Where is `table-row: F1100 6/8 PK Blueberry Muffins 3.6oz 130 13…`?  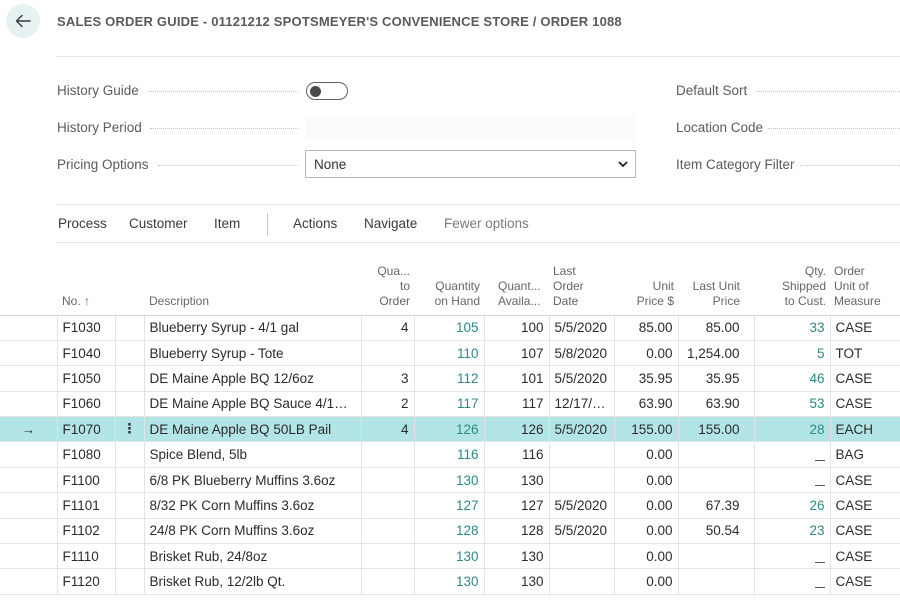 table-row: F1100 6/8 PK Blueberry Muffins 3.6oz 130 13… is located at coordinates (450, 480).